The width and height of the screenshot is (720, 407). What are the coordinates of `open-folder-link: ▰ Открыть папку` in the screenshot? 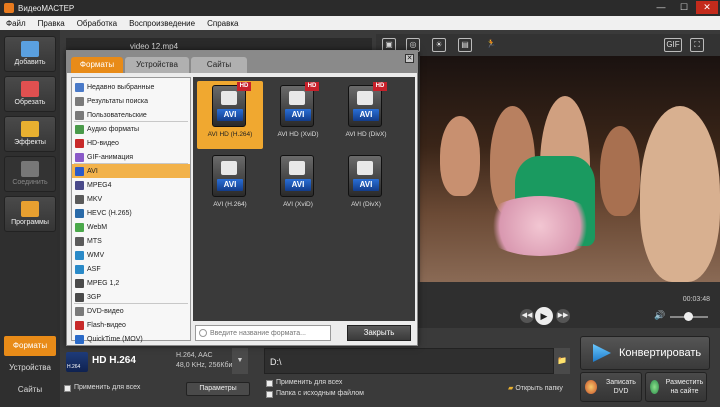 It's located at (535, 388).